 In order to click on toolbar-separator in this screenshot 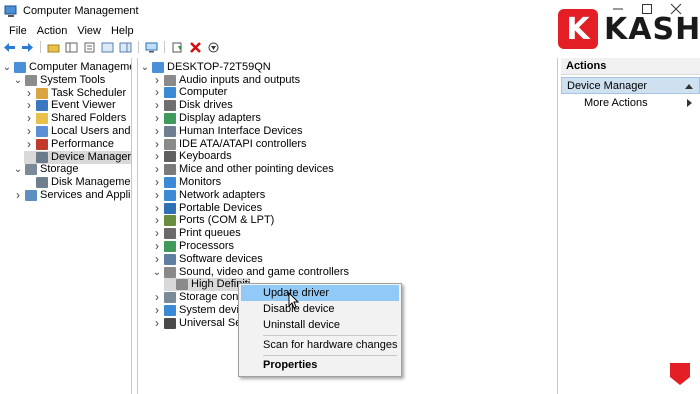, I will do `click(164, 47)`.